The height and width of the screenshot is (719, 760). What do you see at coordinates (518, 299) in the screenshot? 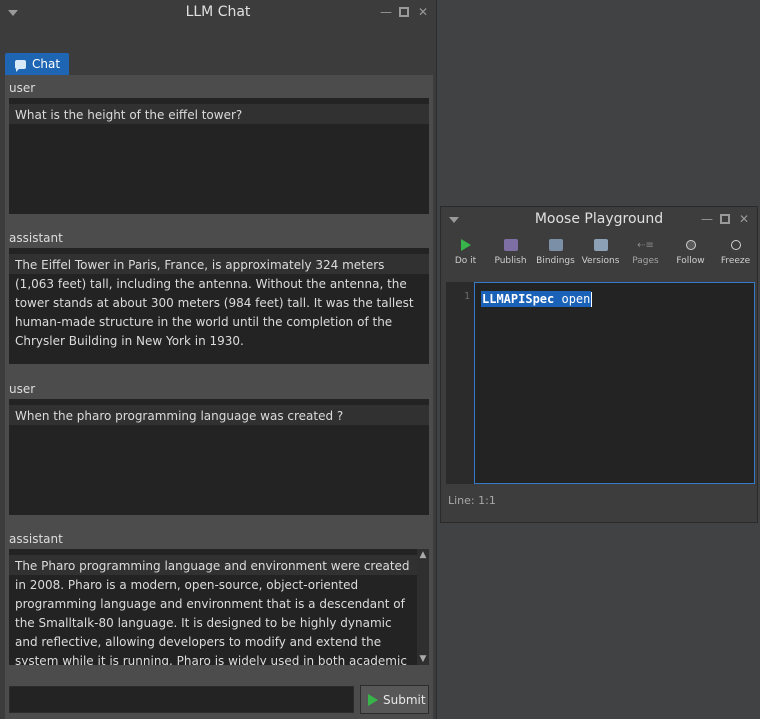
I see `code-class: LLMAPISpec` at bounding box center [518, 299].